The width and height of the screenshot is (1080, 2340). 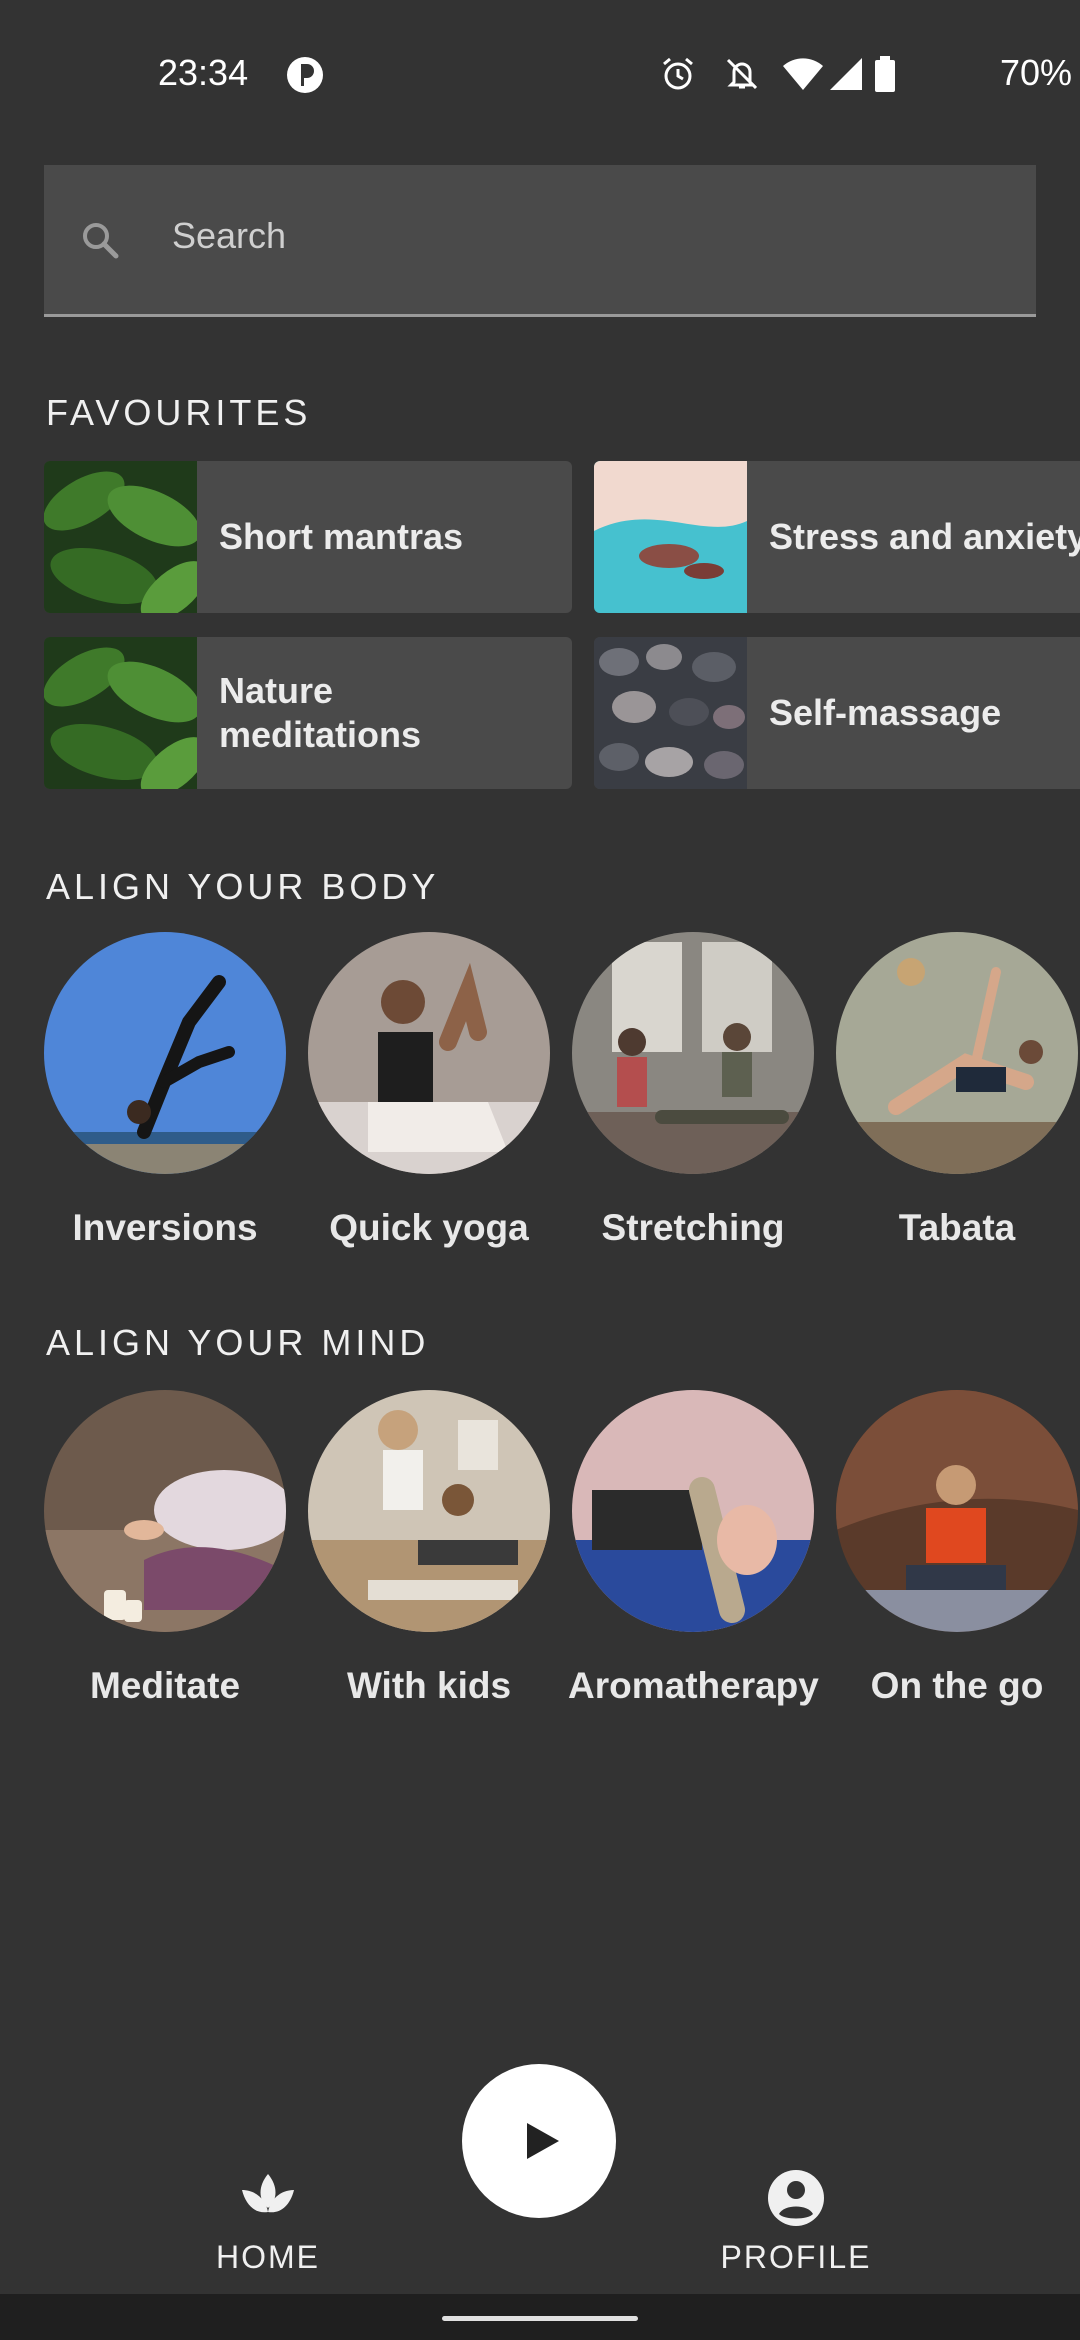 I want to click on status-time: 23:34, so click(x=203, y=72).